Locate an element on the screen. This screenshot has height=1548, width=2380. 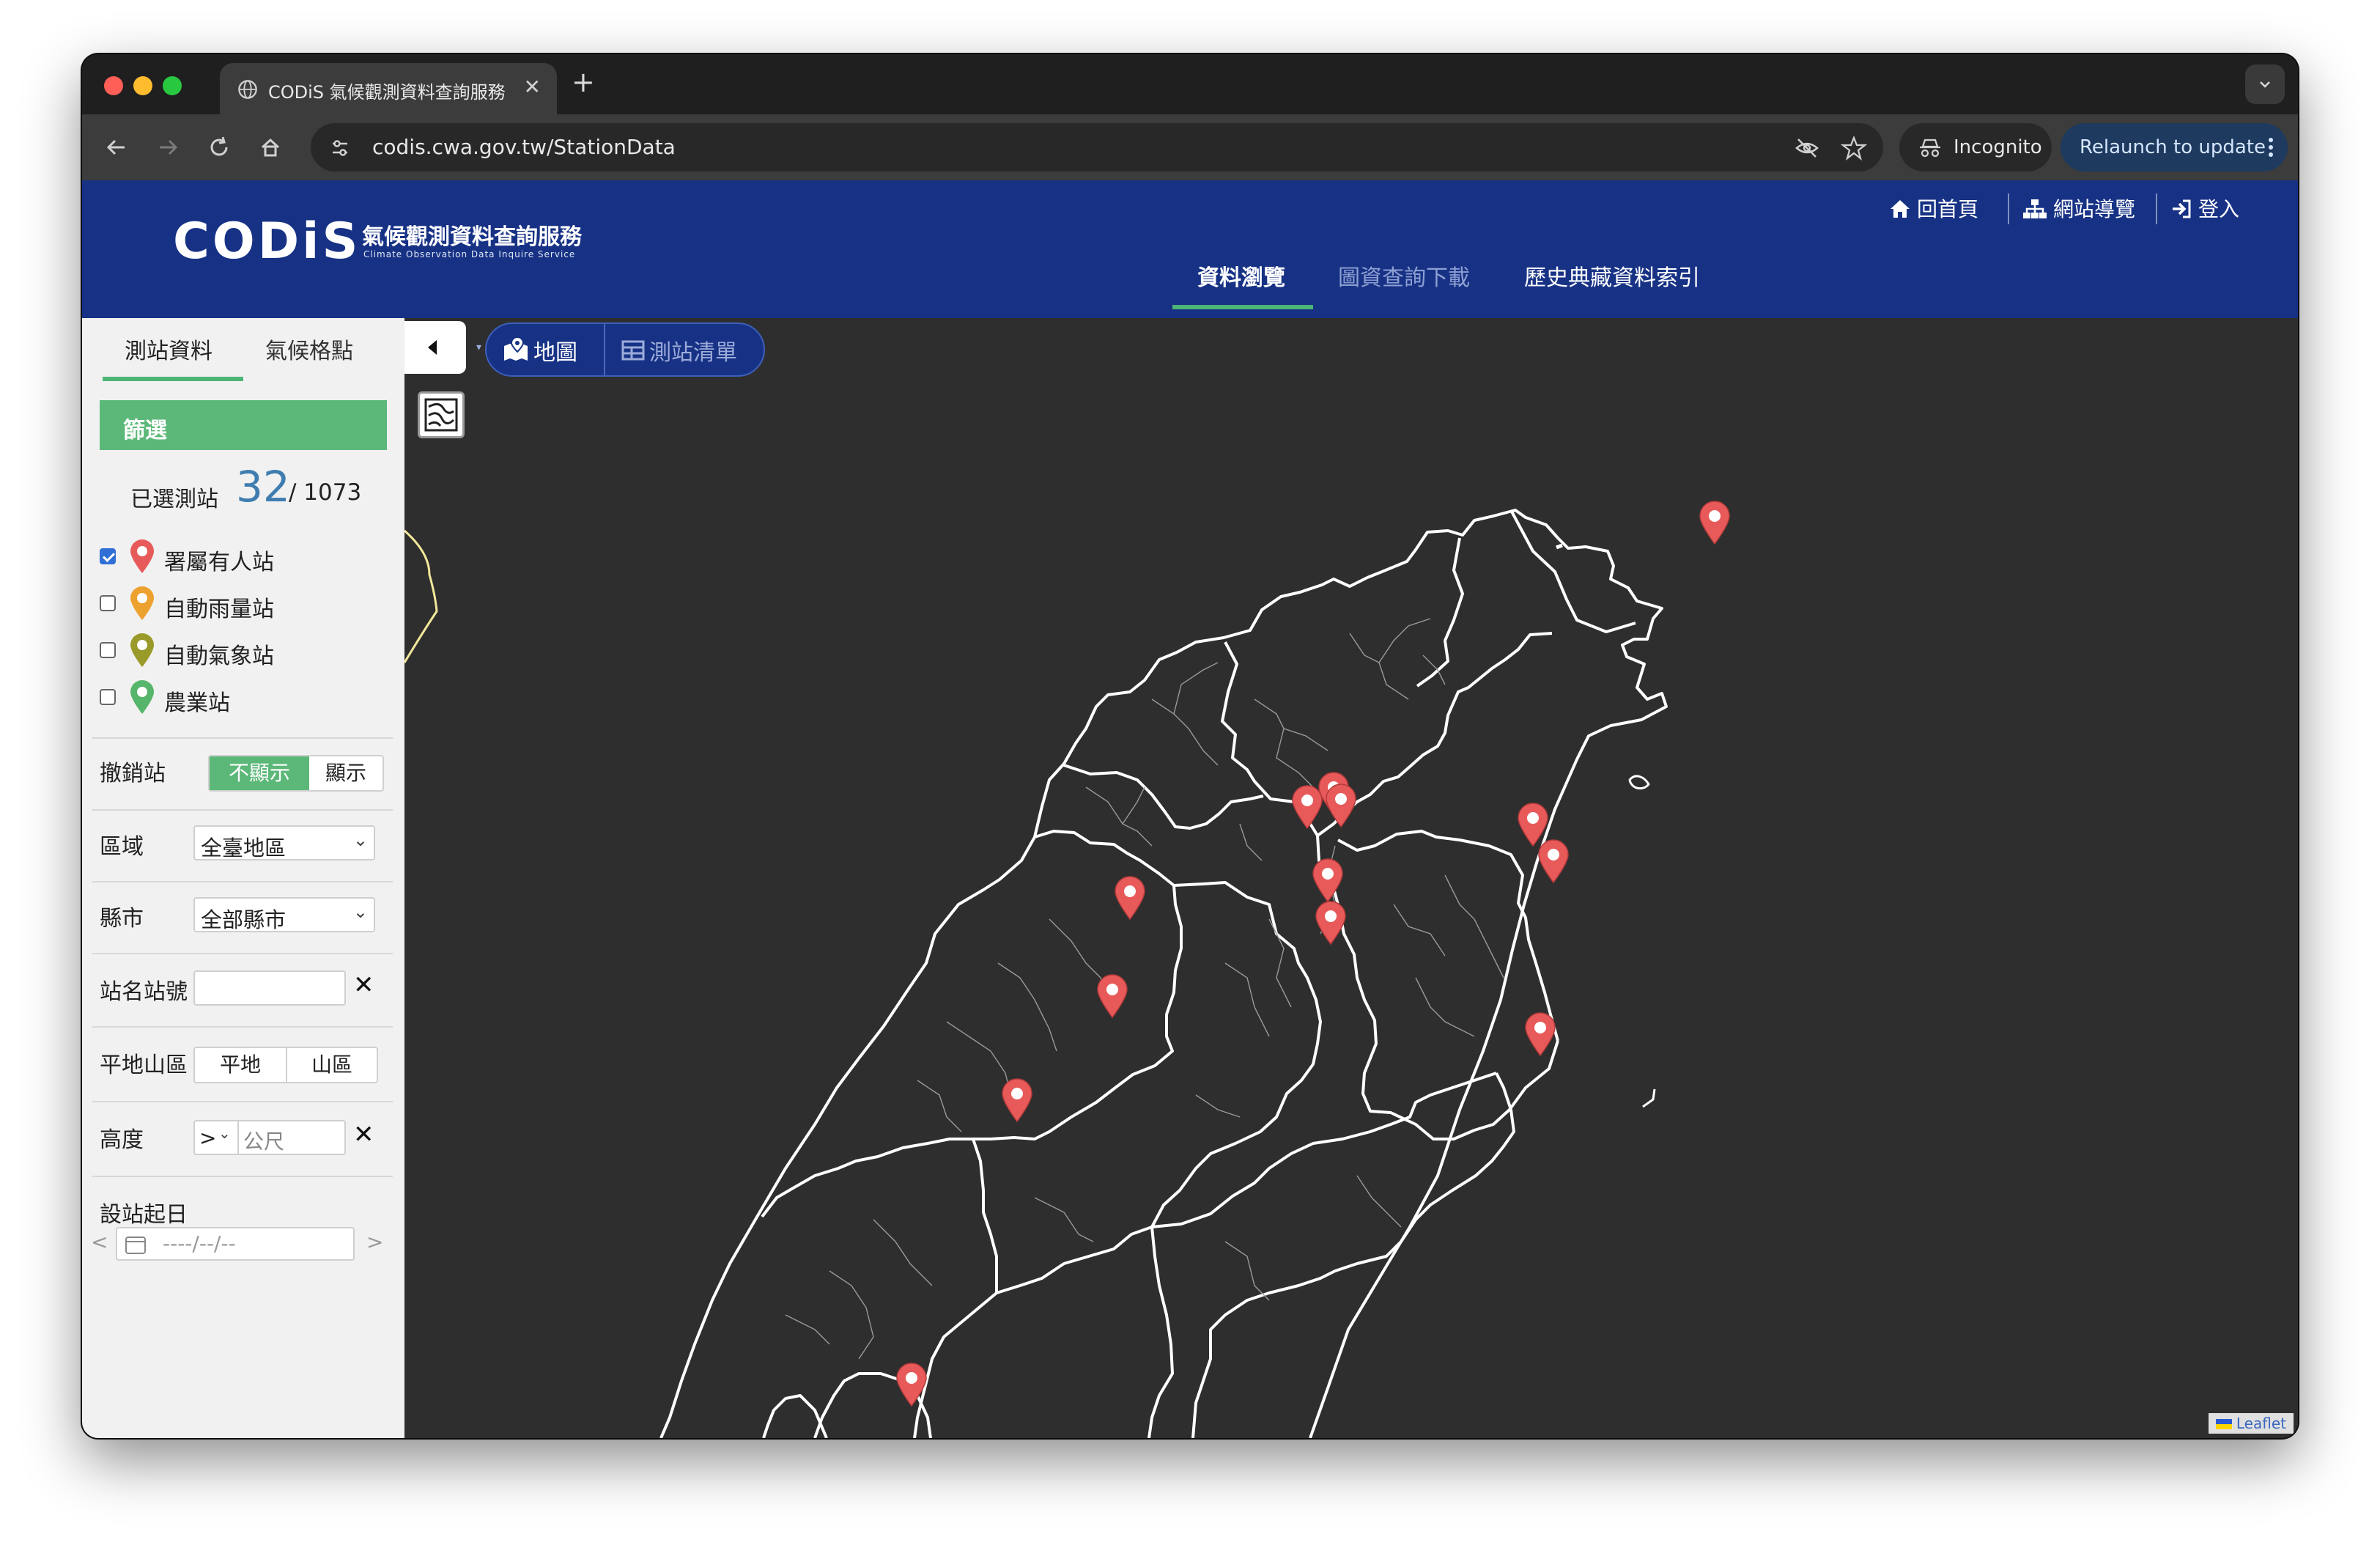
site-info-icon is located at coordinates (340, 148).